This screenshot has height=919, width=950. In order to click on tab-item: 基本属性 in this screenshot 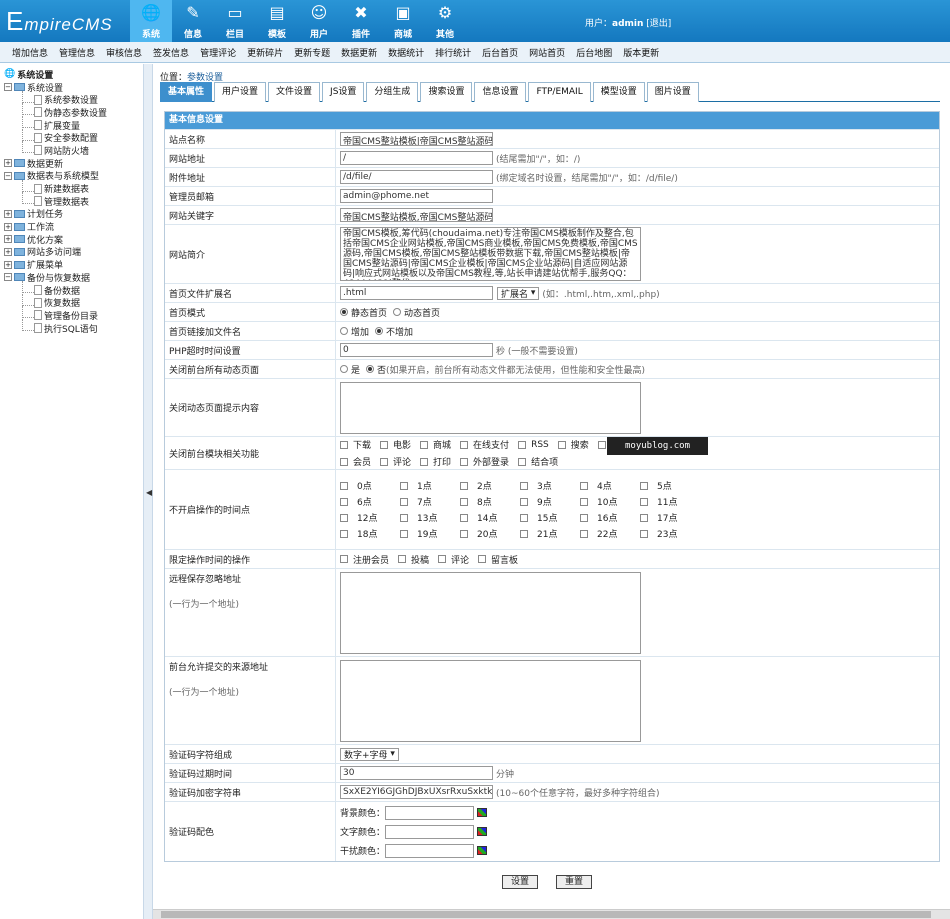, I will do `click(186, 92)`.